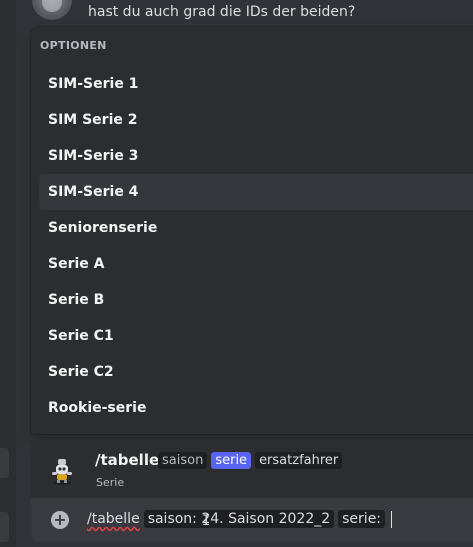 The width and height of the screenshot is (473, 547). What do you see at coordinates (113, 519) in the screenshot?
I see `slash-command-text: /tabelle` at bounding box center [113, 519].